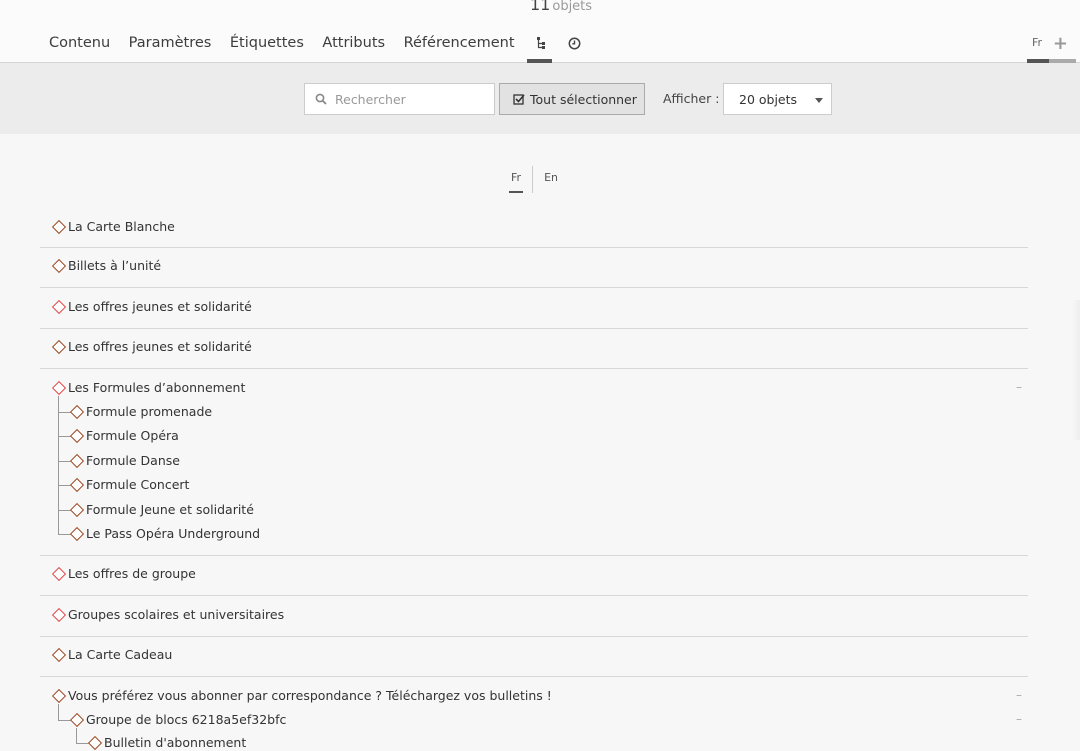 The height and width of the screenshot is (751, 1080). I want to click on tree-item: Billets à l’unité, so click(534, 268).